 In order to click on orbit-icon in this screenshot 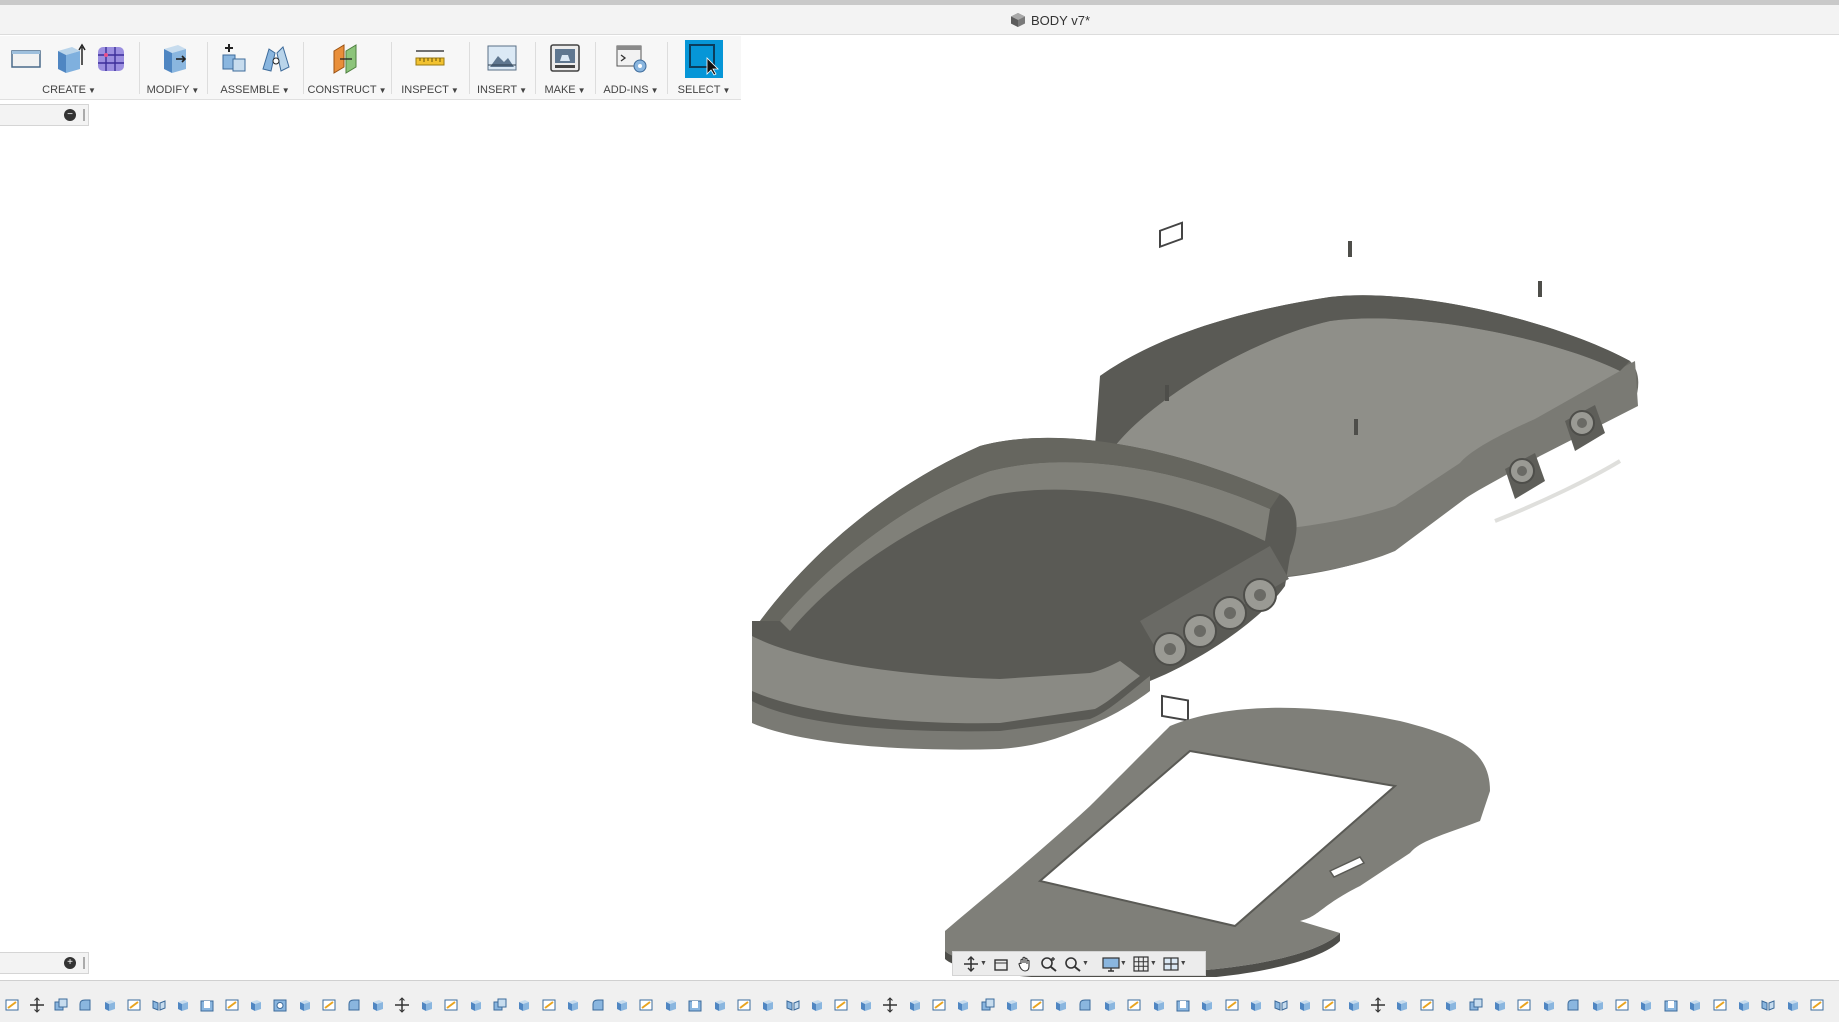, I will do `click(971, 964)`.